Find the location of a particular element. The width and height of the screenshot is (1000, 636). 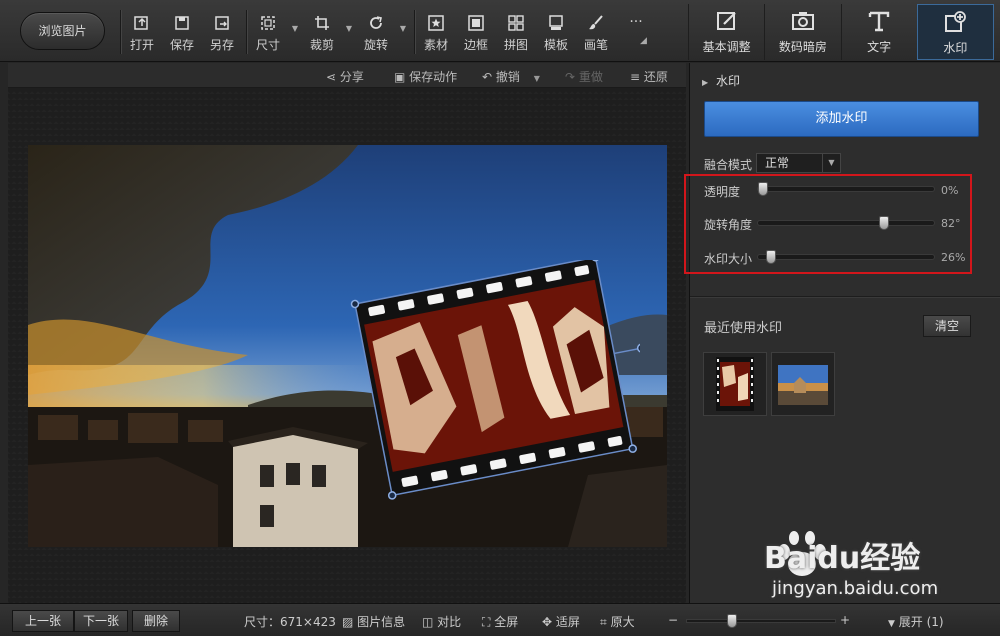

save-icon is located at coordinates (182, 23).